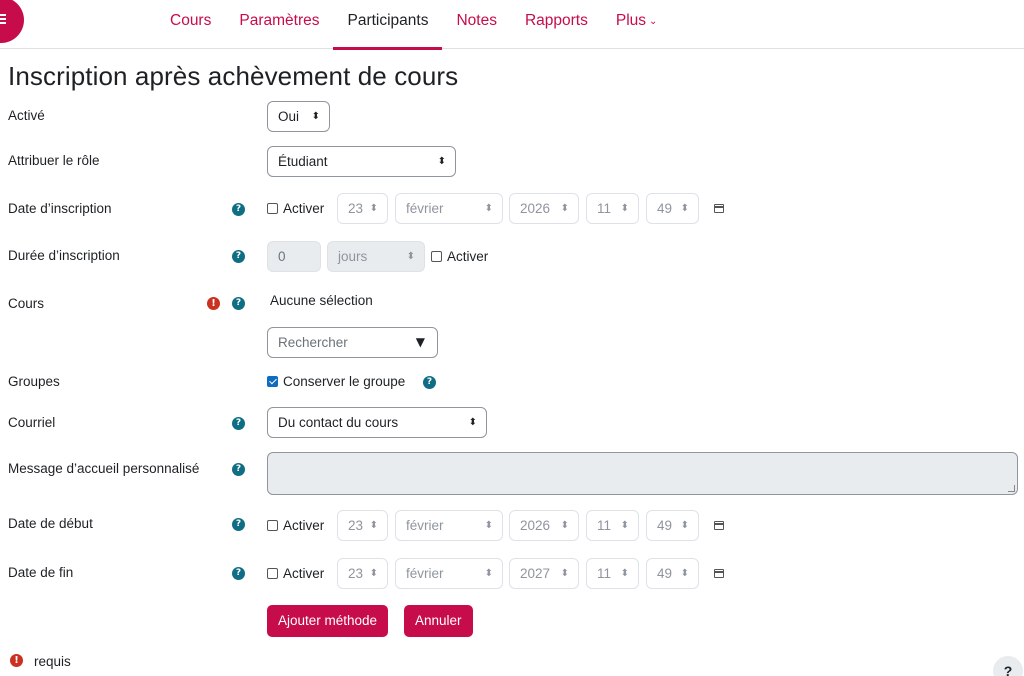  I want to click on enrol-year-select: 2026 ⬍, so click(544, 208).